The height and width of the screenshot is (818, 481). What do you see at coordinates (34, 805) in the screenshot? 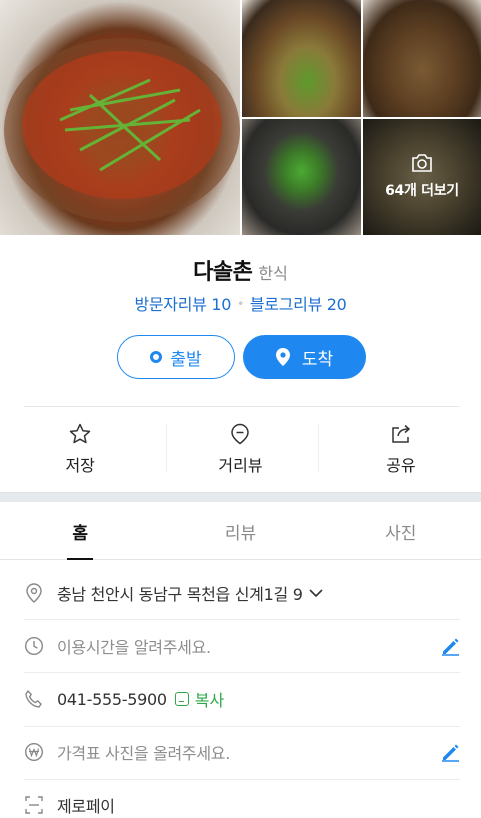
I see `scan-icon` at bounding box center [34, 805].